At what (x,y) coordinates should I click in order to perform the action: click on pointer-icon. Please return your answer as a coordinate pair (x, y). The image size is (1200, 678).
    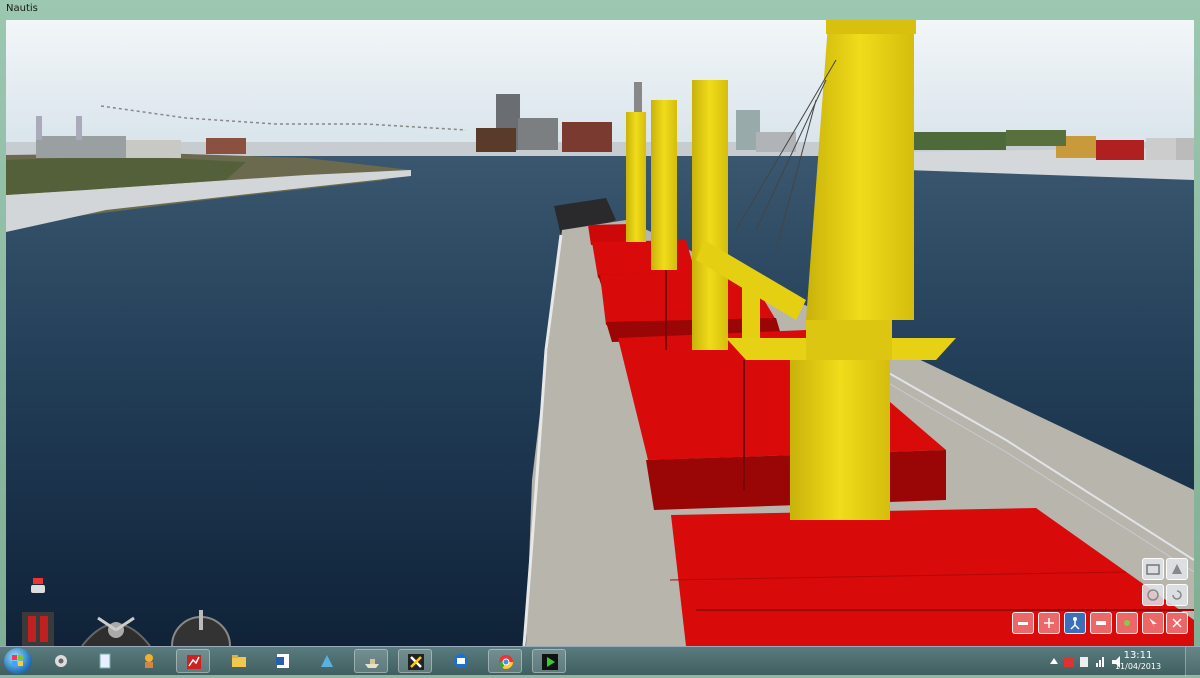
    Looking at the image, I should click on (1153, 623).